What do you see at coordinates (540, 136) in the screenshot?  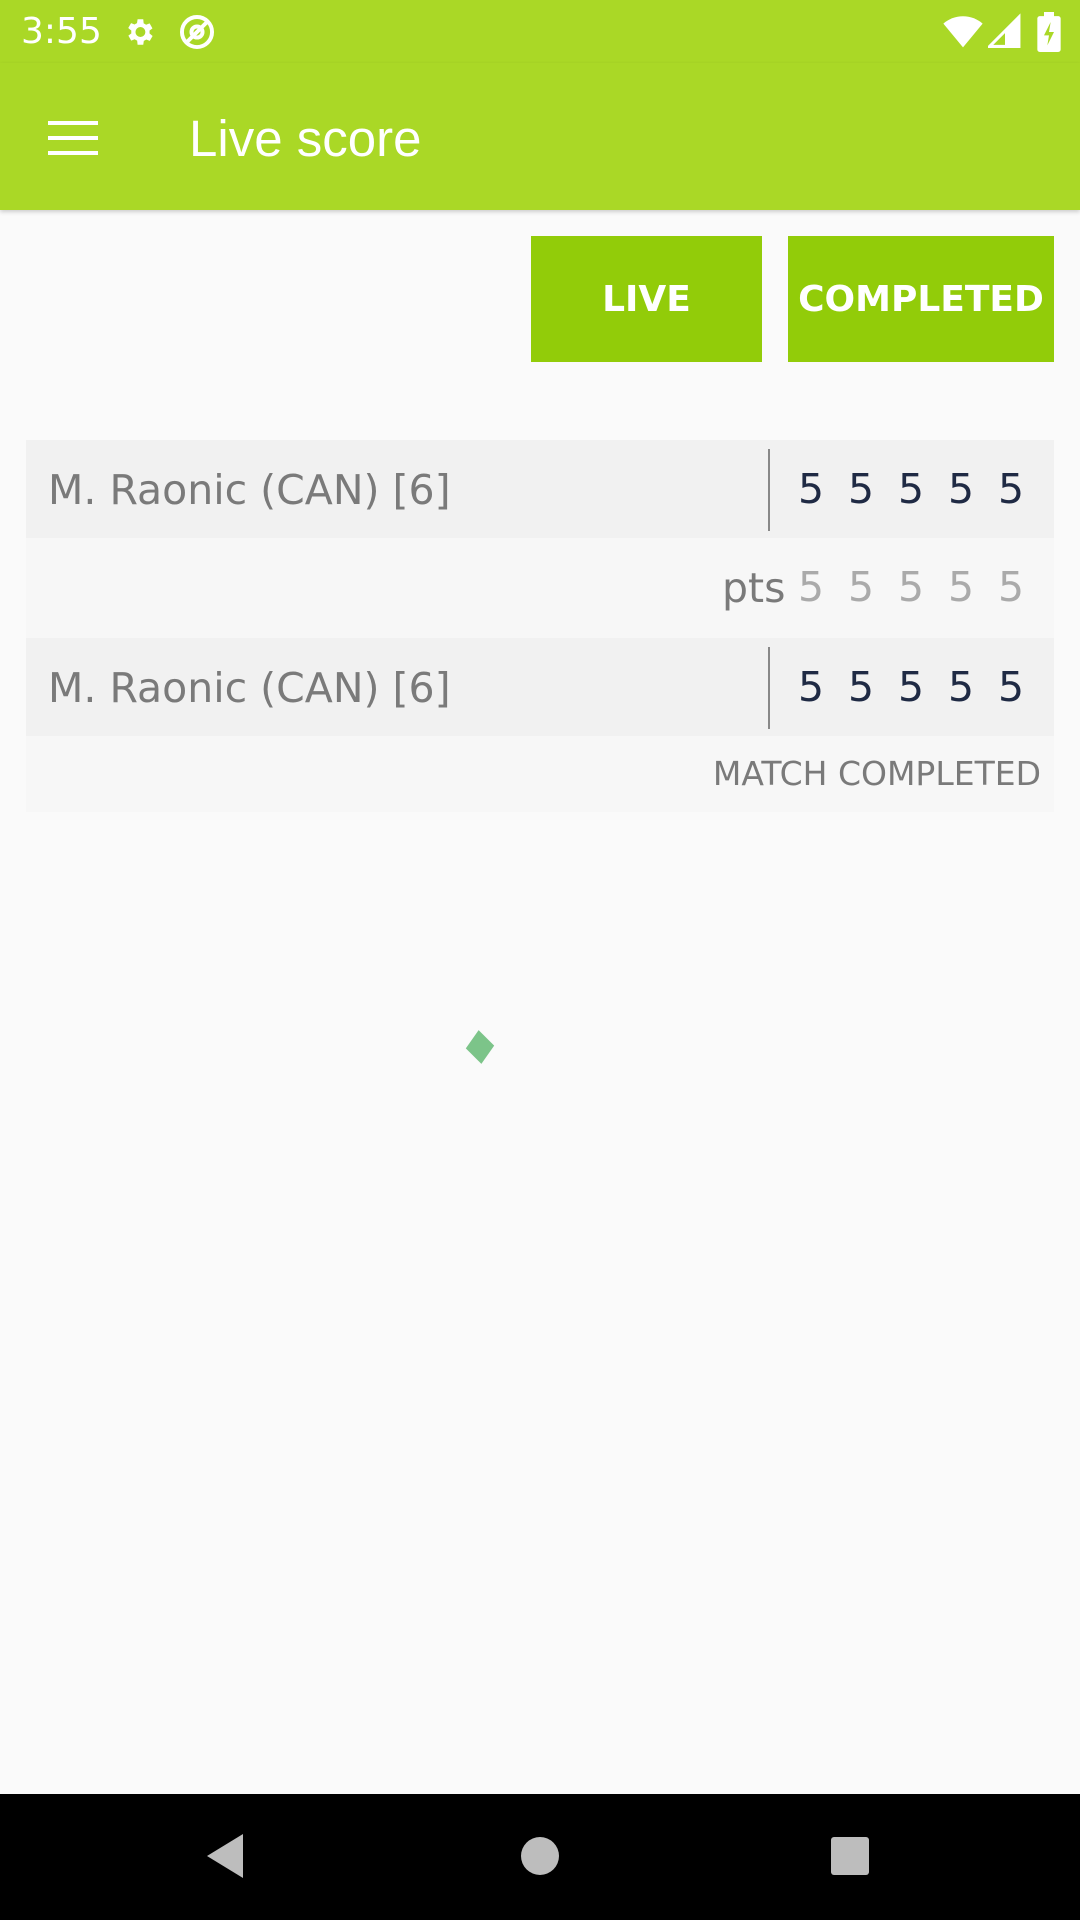 I see `app-bar: Live score` at bounding box center [540, 136].